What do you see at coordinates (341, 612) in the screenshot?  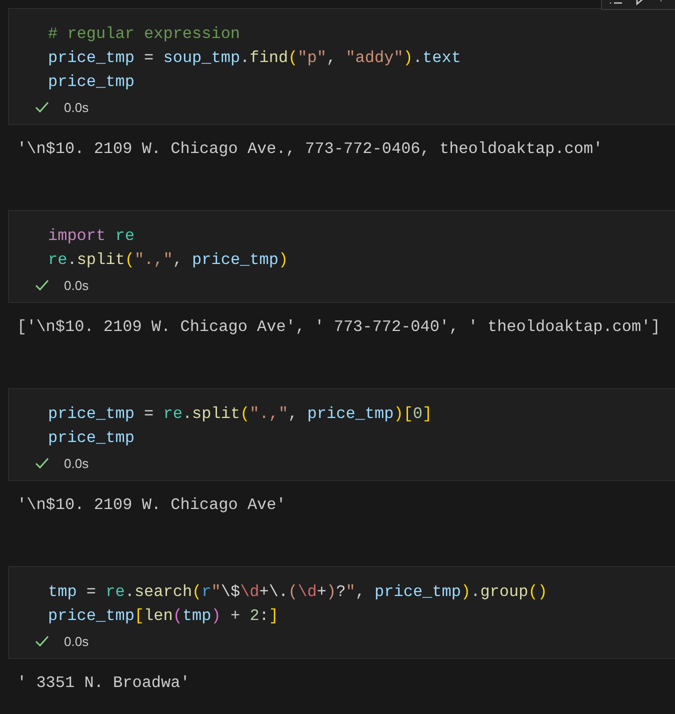 I see `code-cell: tmp = re.search(r"\$\d+\.(\d+)?", price_tmp).group() price_tmp[len(tmp) + 2:] 0.0s` at bounding box center [341, 612].